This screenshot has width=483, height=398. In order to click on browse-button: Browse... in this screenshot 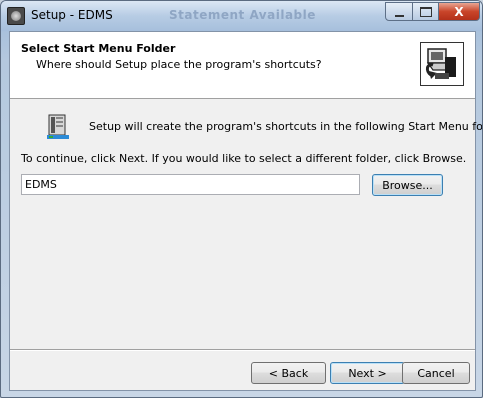, I will do `click(407, 185)`.